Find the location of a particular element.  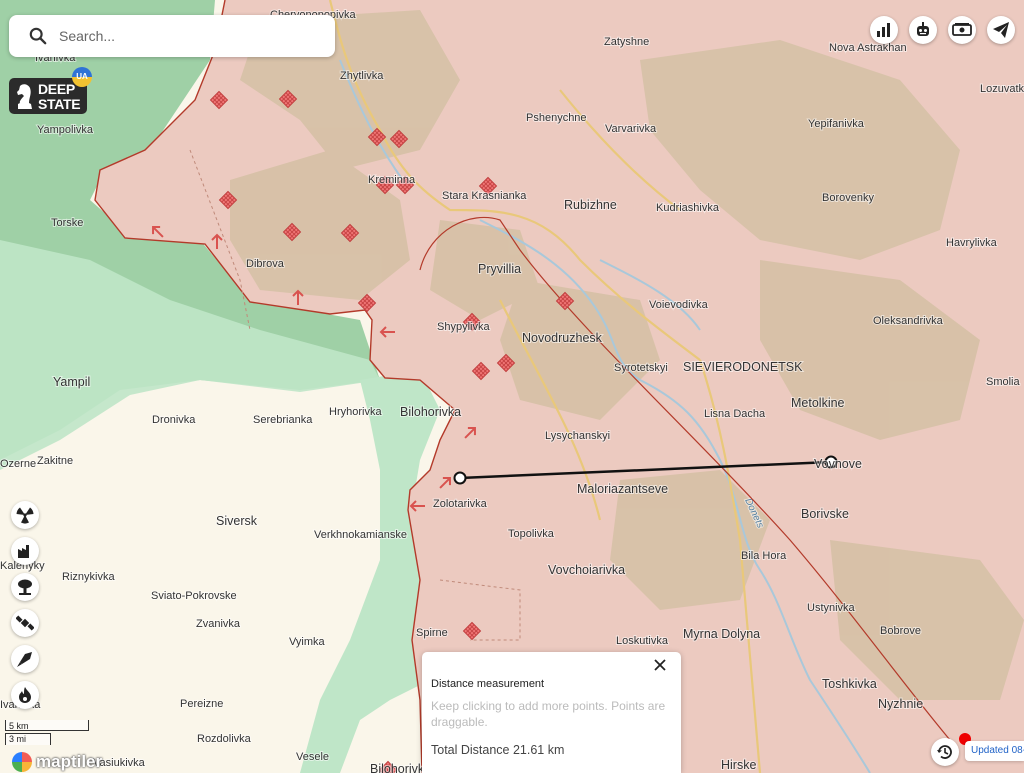

place-label: Oleksandrivka is located at coordinates (908, 321).